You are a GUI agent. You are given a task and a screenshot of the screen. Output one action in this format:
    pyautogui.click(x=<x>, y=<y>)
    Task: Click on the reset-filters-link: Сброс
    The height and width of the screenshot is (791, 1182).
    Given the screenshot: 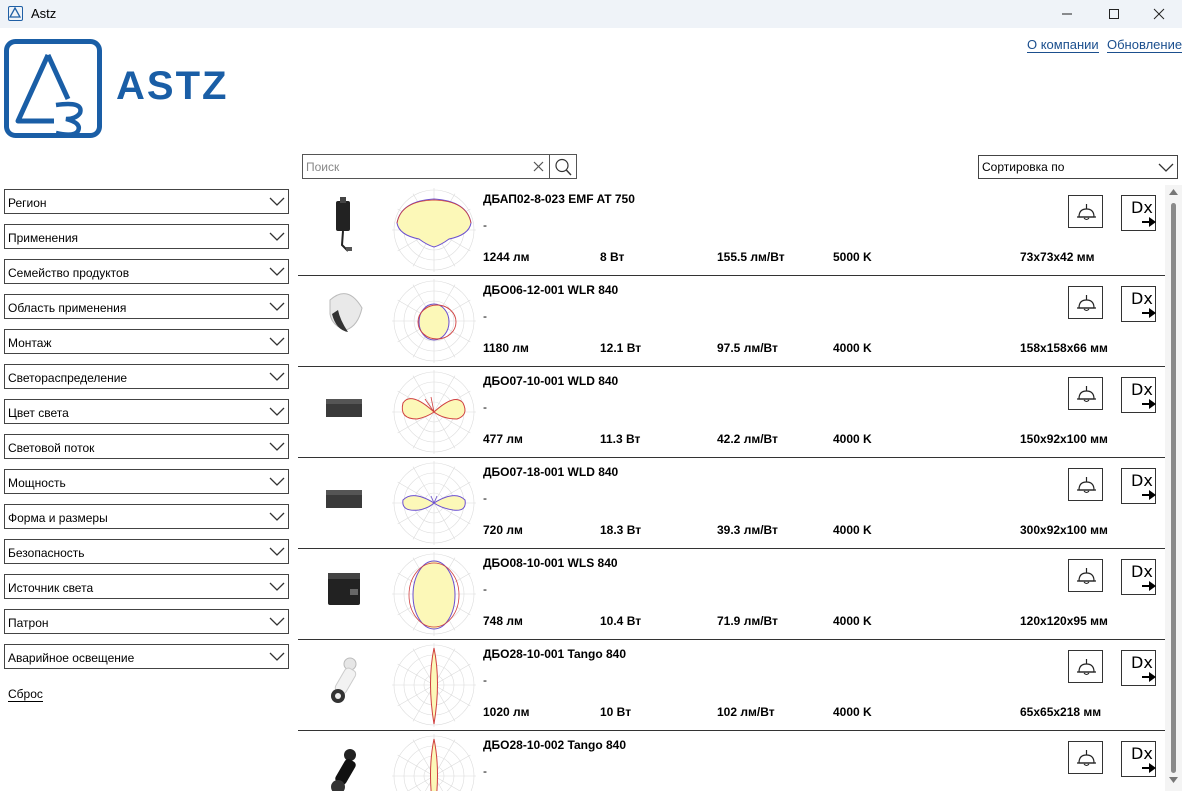 What is the action you would take?
    pyautogui.click(x=25, y=694)
    